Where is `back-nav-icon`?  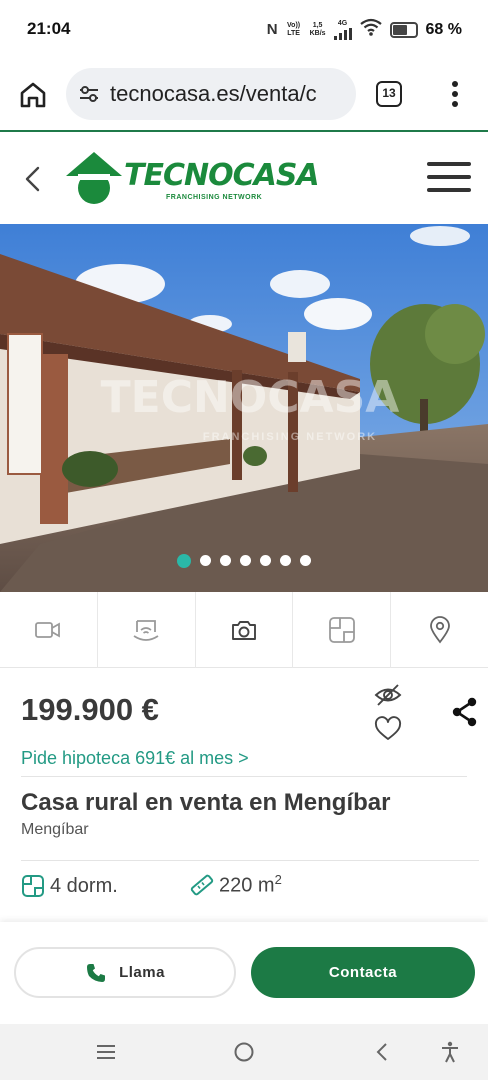 back-nav-icon is located at coordinates (382, 1052).